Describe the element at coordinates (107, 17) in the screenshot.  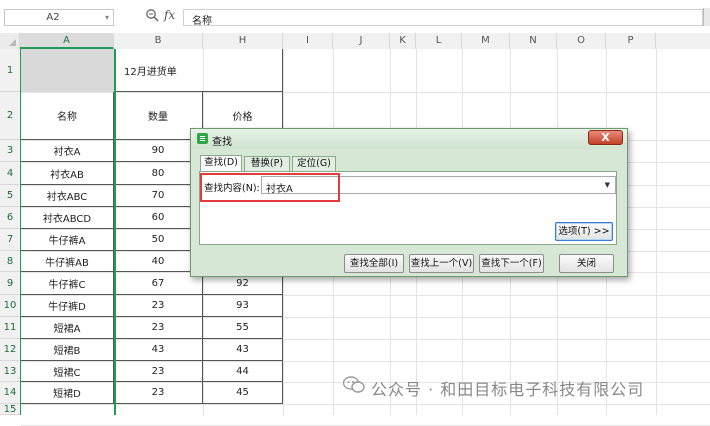
I see `chevron-down-icon: ▾` at that location.